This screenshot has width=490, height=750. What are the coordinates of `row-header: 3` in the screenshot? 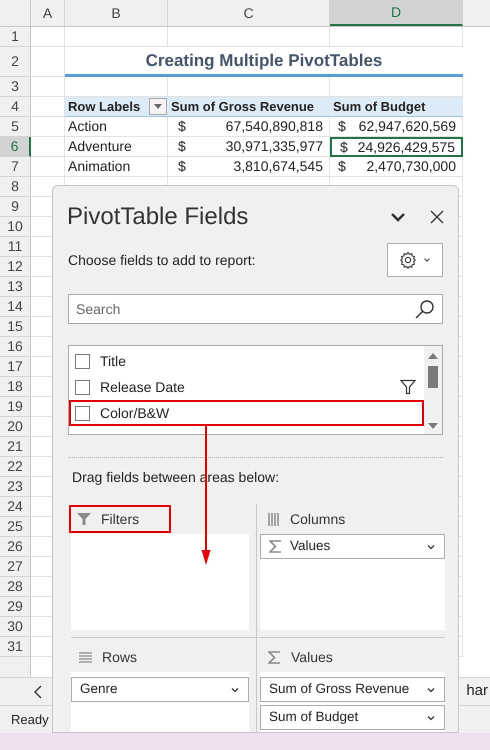 It's located at (15, 87).